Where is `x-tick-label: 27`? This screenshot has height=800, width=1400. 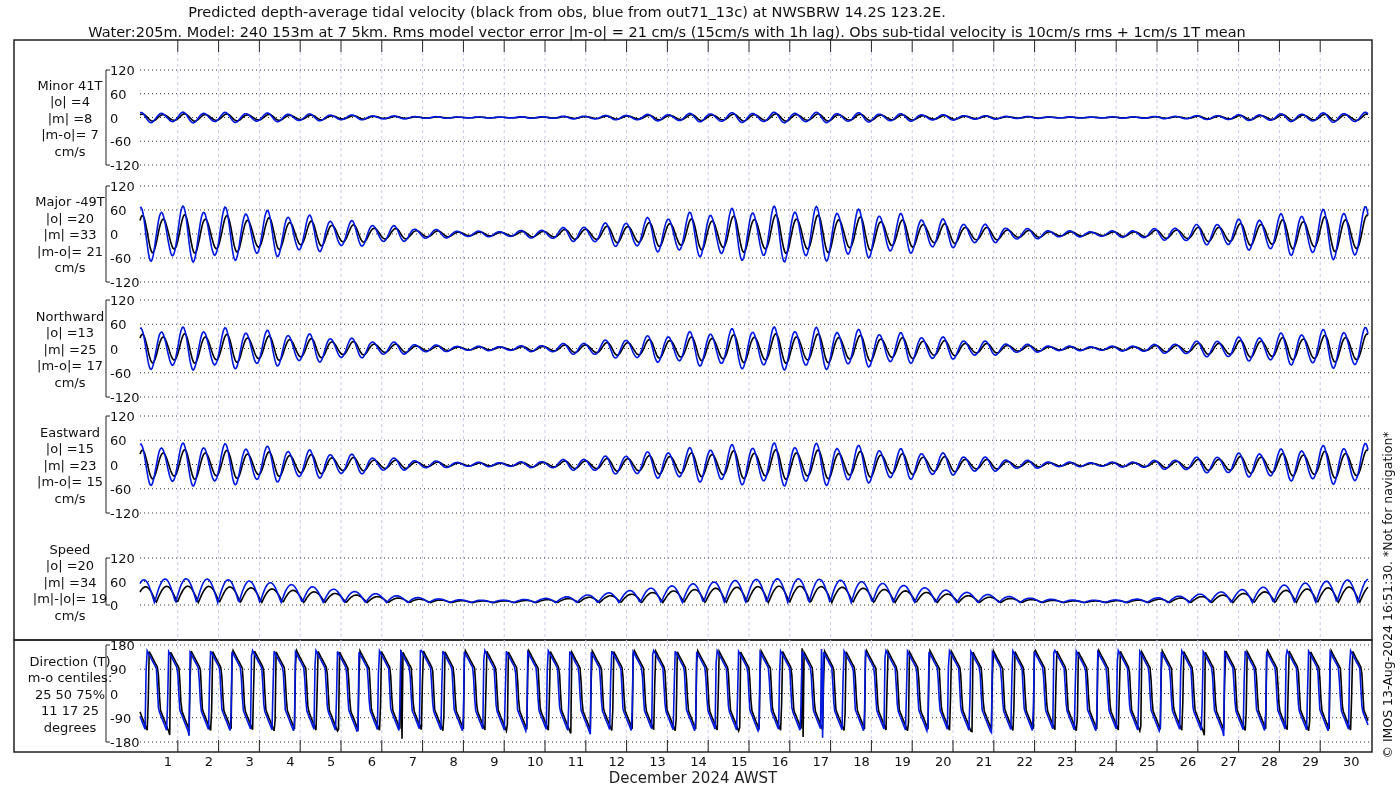 x-tick-label: 27 is located at coordinates (1229, 761).